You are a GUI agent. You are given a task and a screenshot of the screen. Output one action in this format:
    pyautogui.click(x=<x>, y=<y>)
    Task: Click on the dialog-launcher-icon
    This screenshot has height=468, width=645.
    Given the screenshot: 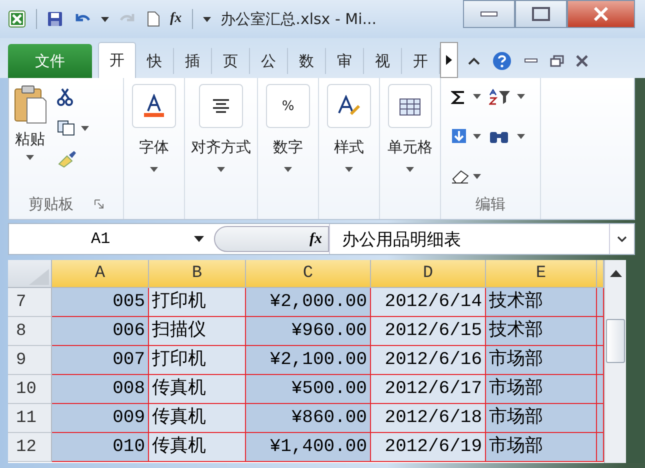 What is the action you would take?
    pyautogui.click(x=99, y=204)
    